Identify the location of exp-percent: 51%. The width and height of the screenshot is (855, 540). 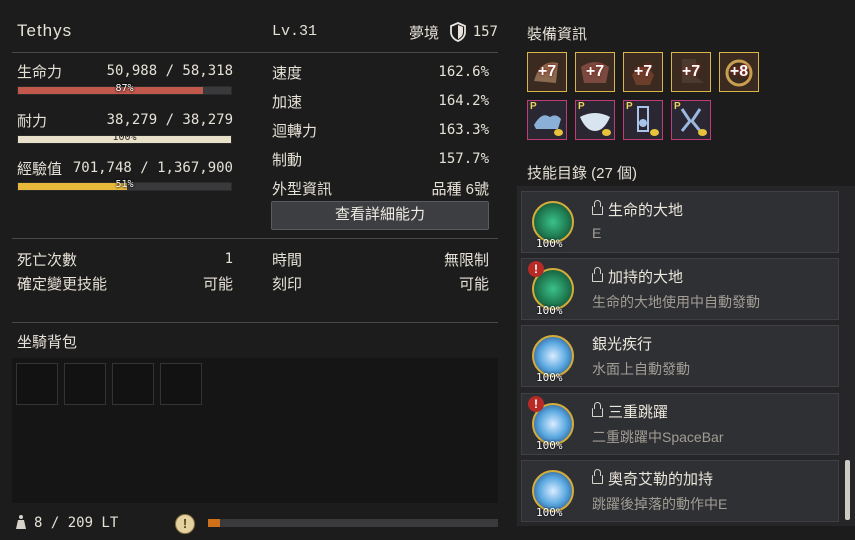
(124, 184).